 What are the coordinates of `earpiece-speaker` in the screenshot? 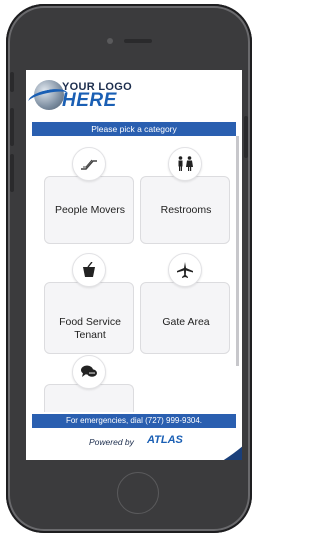 It's located at (138, 41).